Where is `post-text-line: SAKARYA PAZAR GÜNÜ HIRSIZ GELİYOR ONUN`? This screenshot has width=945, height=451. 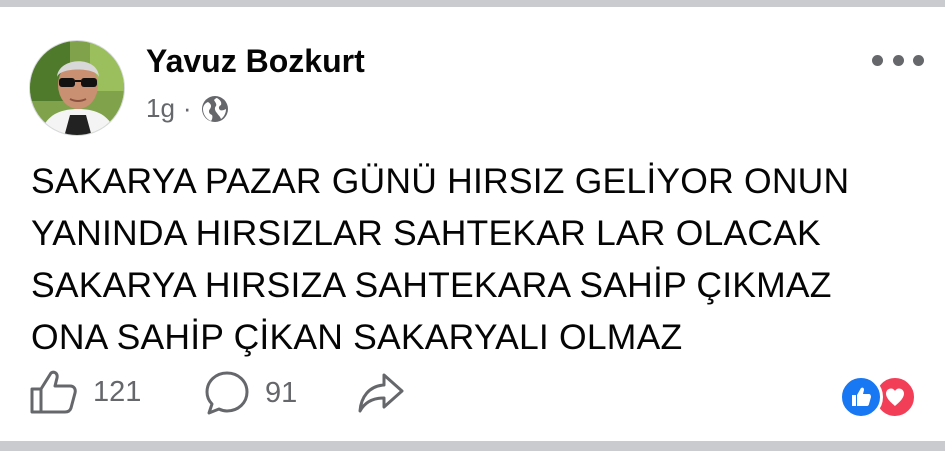
post-text-line: SAKARYA PAZAR GÜNÜ HIRSIZ GELİYOR ONUN is located at coordinates (440, 181).